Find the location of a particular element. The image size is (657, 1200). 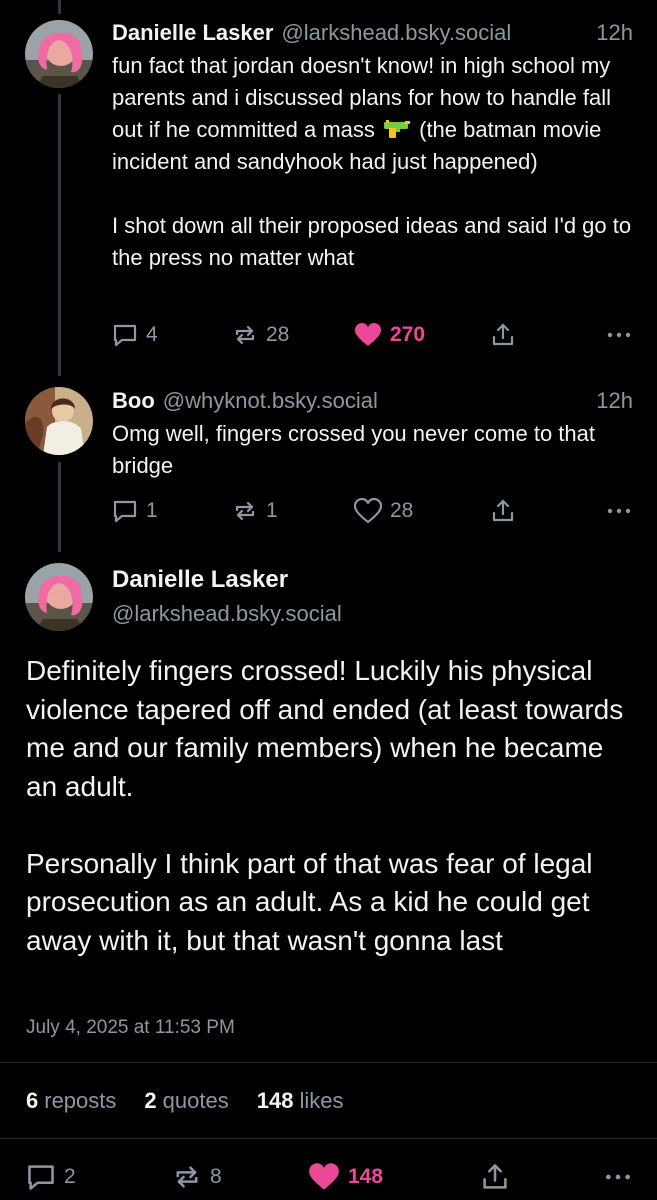

likes-stat-label: likes is located at coordinates (321, 1100).